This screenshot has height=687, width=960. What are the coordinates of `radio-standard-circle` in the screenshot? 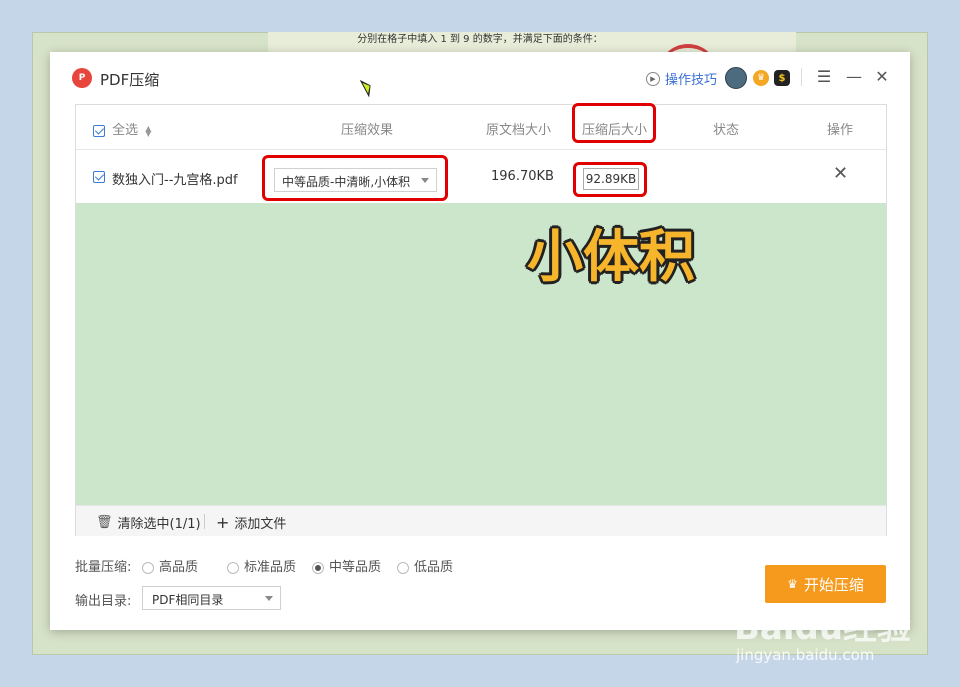 It's located at (233, 567).